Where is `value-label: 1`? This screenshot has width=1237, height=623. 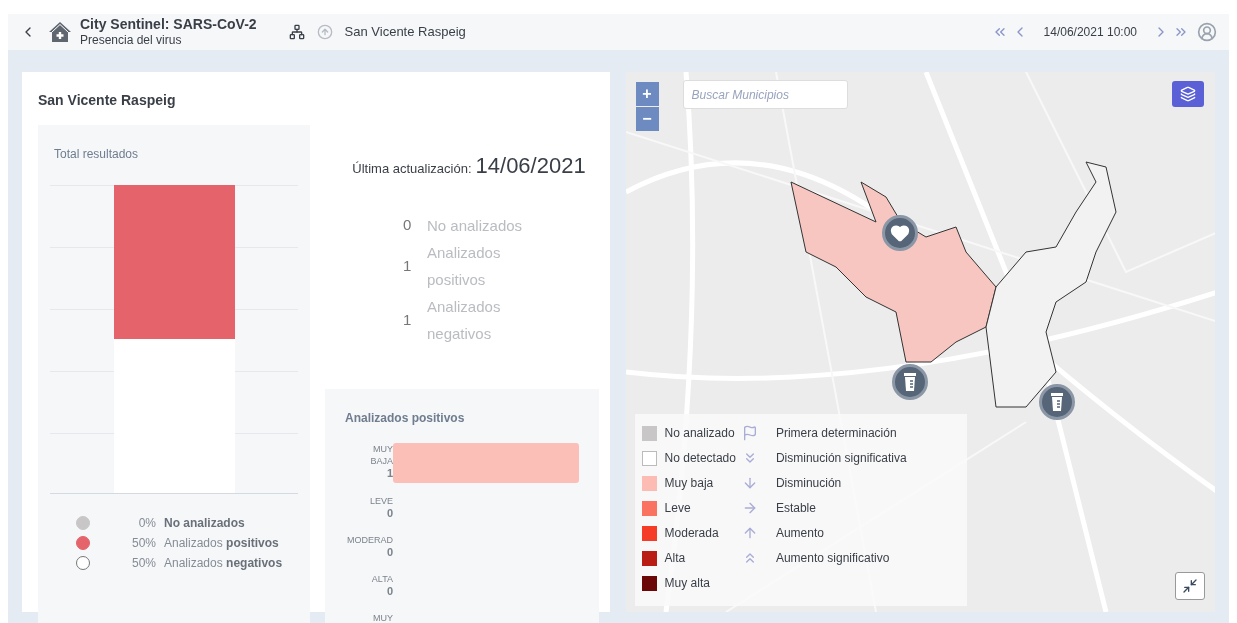 value-label: 1 is located at coordinates (389, 473).